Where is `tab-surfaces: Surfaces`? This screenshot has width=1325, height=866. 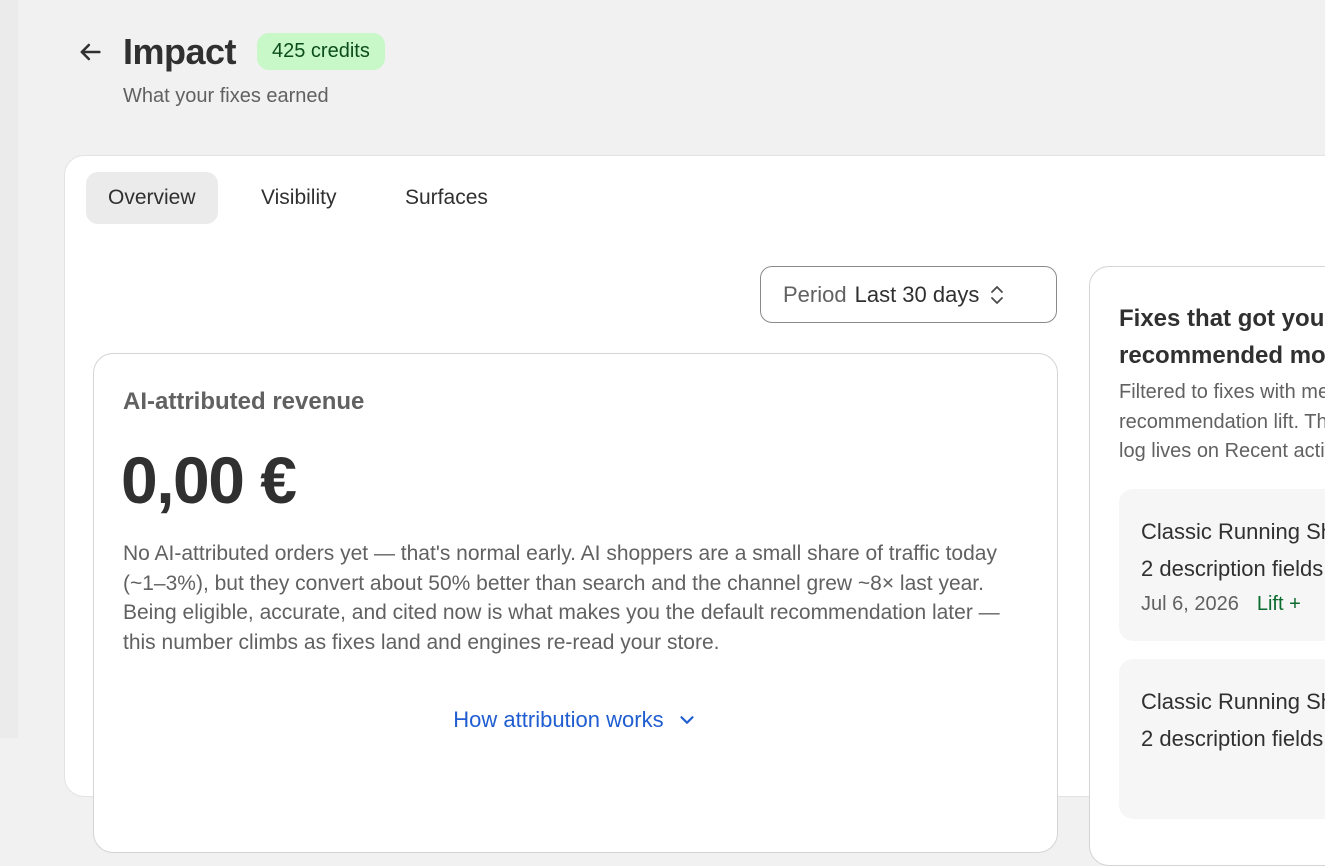
tab-surfaces: Surfaces is located at coordinates (446, 198).